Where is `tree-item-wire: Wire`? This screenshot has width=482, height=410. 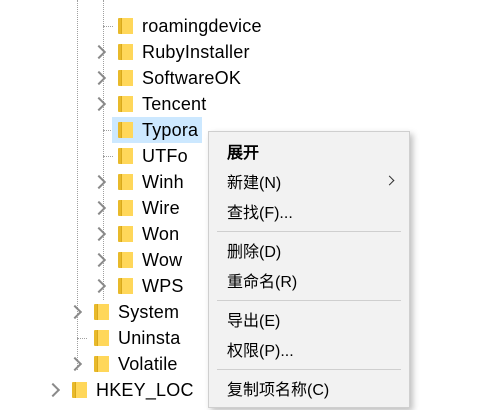 tree-item-wire: Wire is located at coordinates (149, 208).